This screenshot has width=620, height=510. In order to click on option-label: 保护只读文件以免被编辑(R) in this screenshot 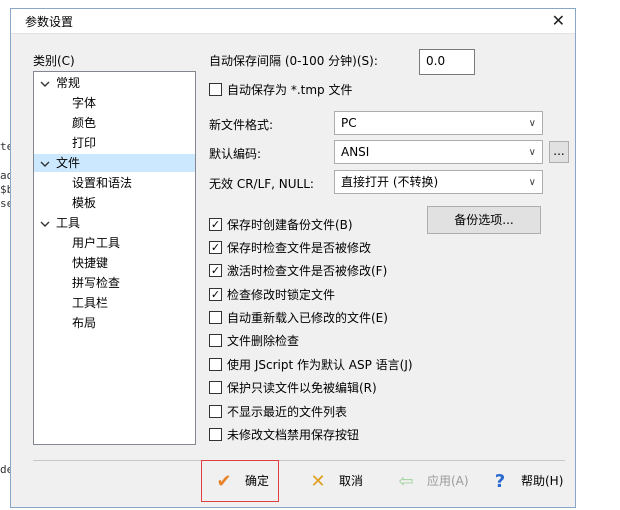, I will do `click(302, 388)`.